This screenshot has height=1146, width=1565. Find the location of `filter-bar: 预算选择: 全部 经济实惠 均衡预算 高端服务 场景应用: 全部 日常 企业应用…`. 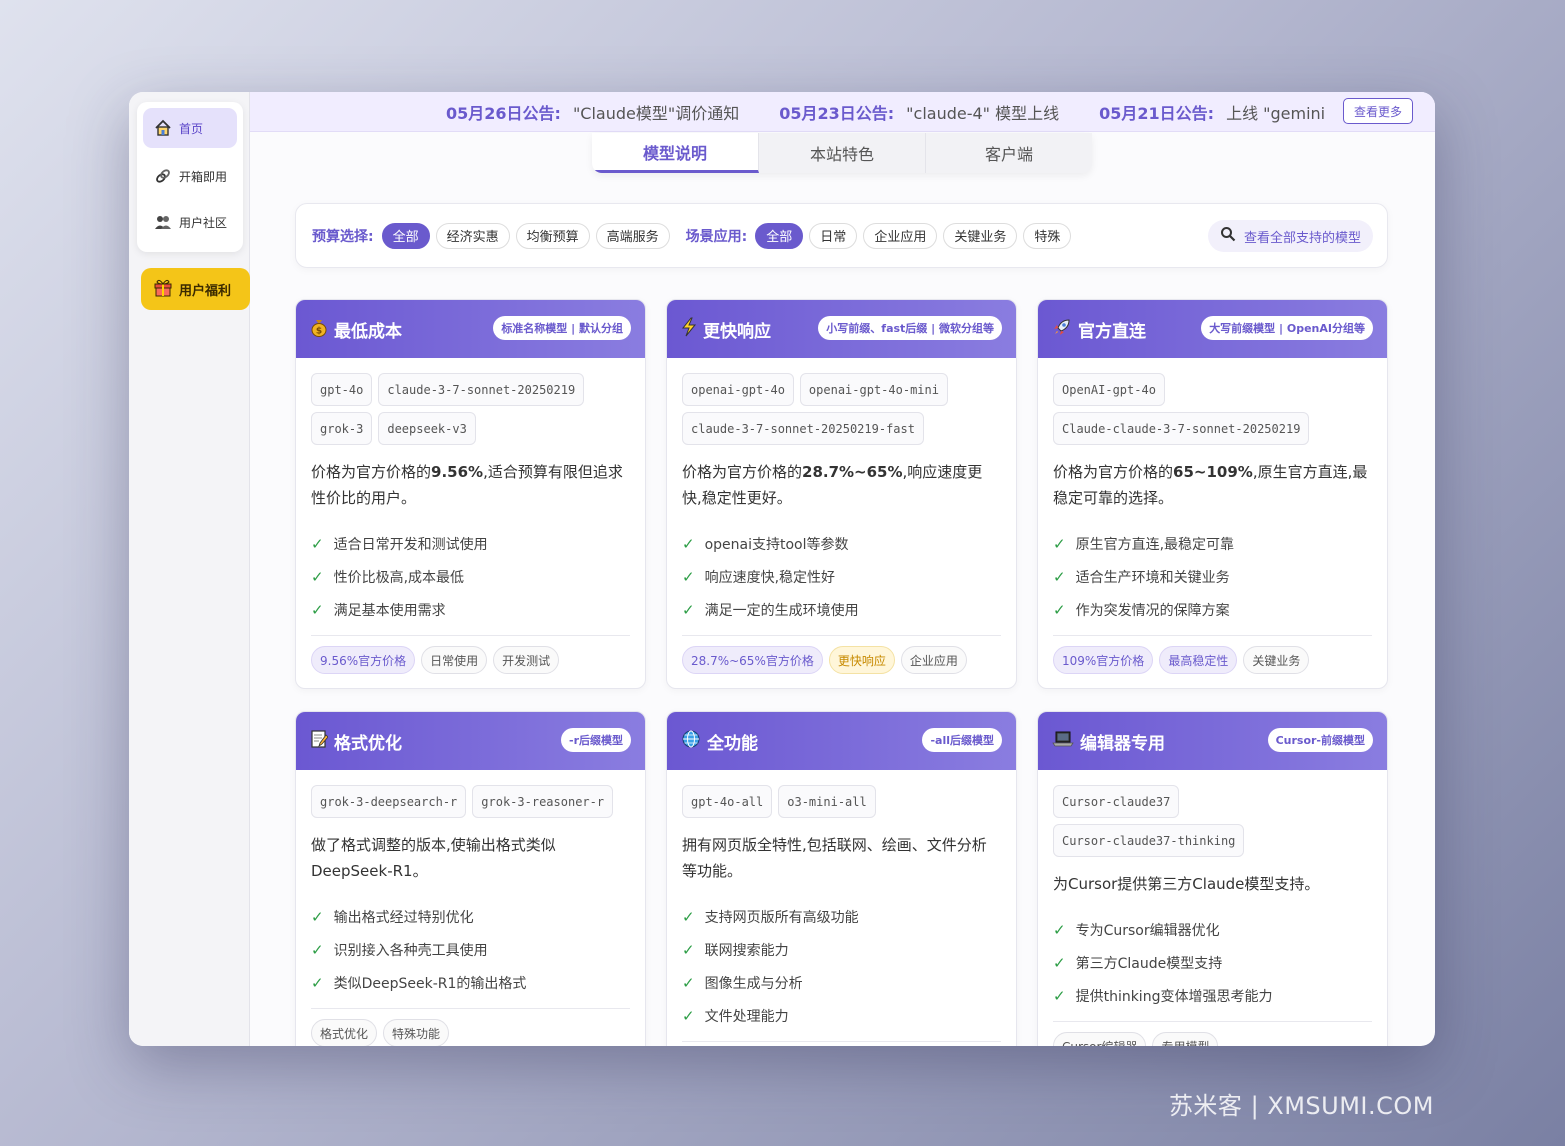

filter-bar: 预算选择: 全部 经济实惠 均衡预算 高端服务 场景应用: 全部 日常 企业应用… is located at coordinates (841, 235).